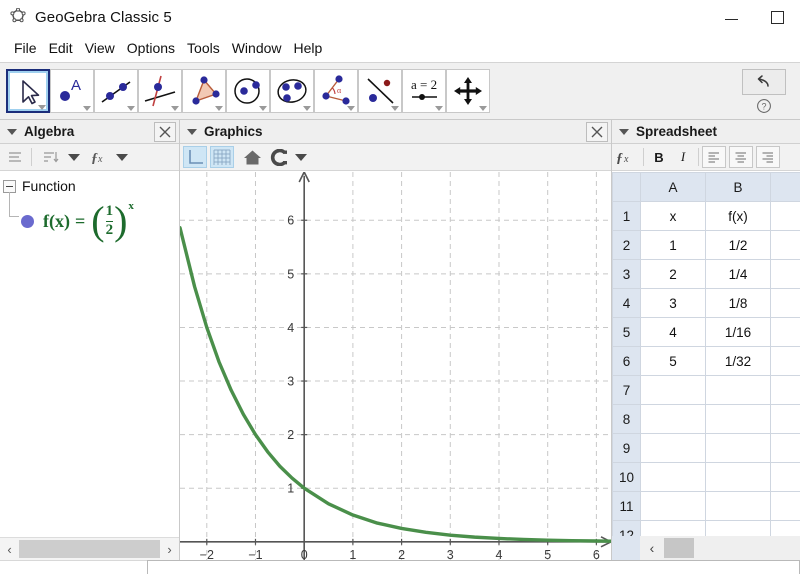 The height and width of the screenshot is (574, 800). What do you see at coordinates (673, 332) in the screenshot?
I see `cell-A5: 4` at bounding box center [673, 332].